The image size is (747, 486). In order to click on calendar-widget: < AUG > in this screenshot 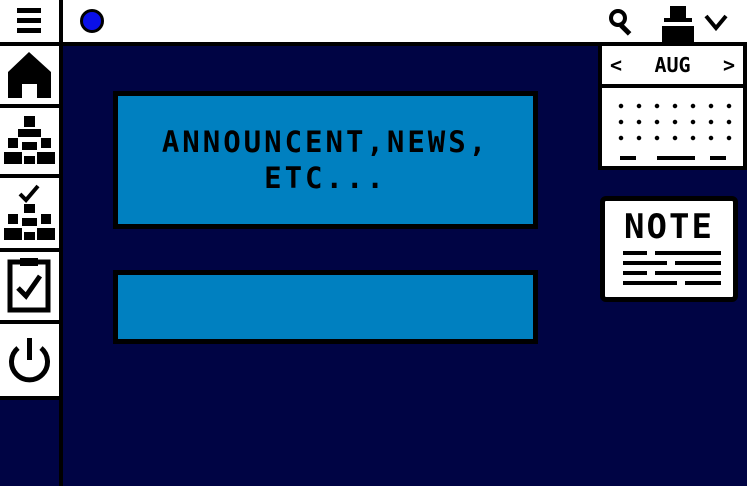, I will do `click(672, 108)`.